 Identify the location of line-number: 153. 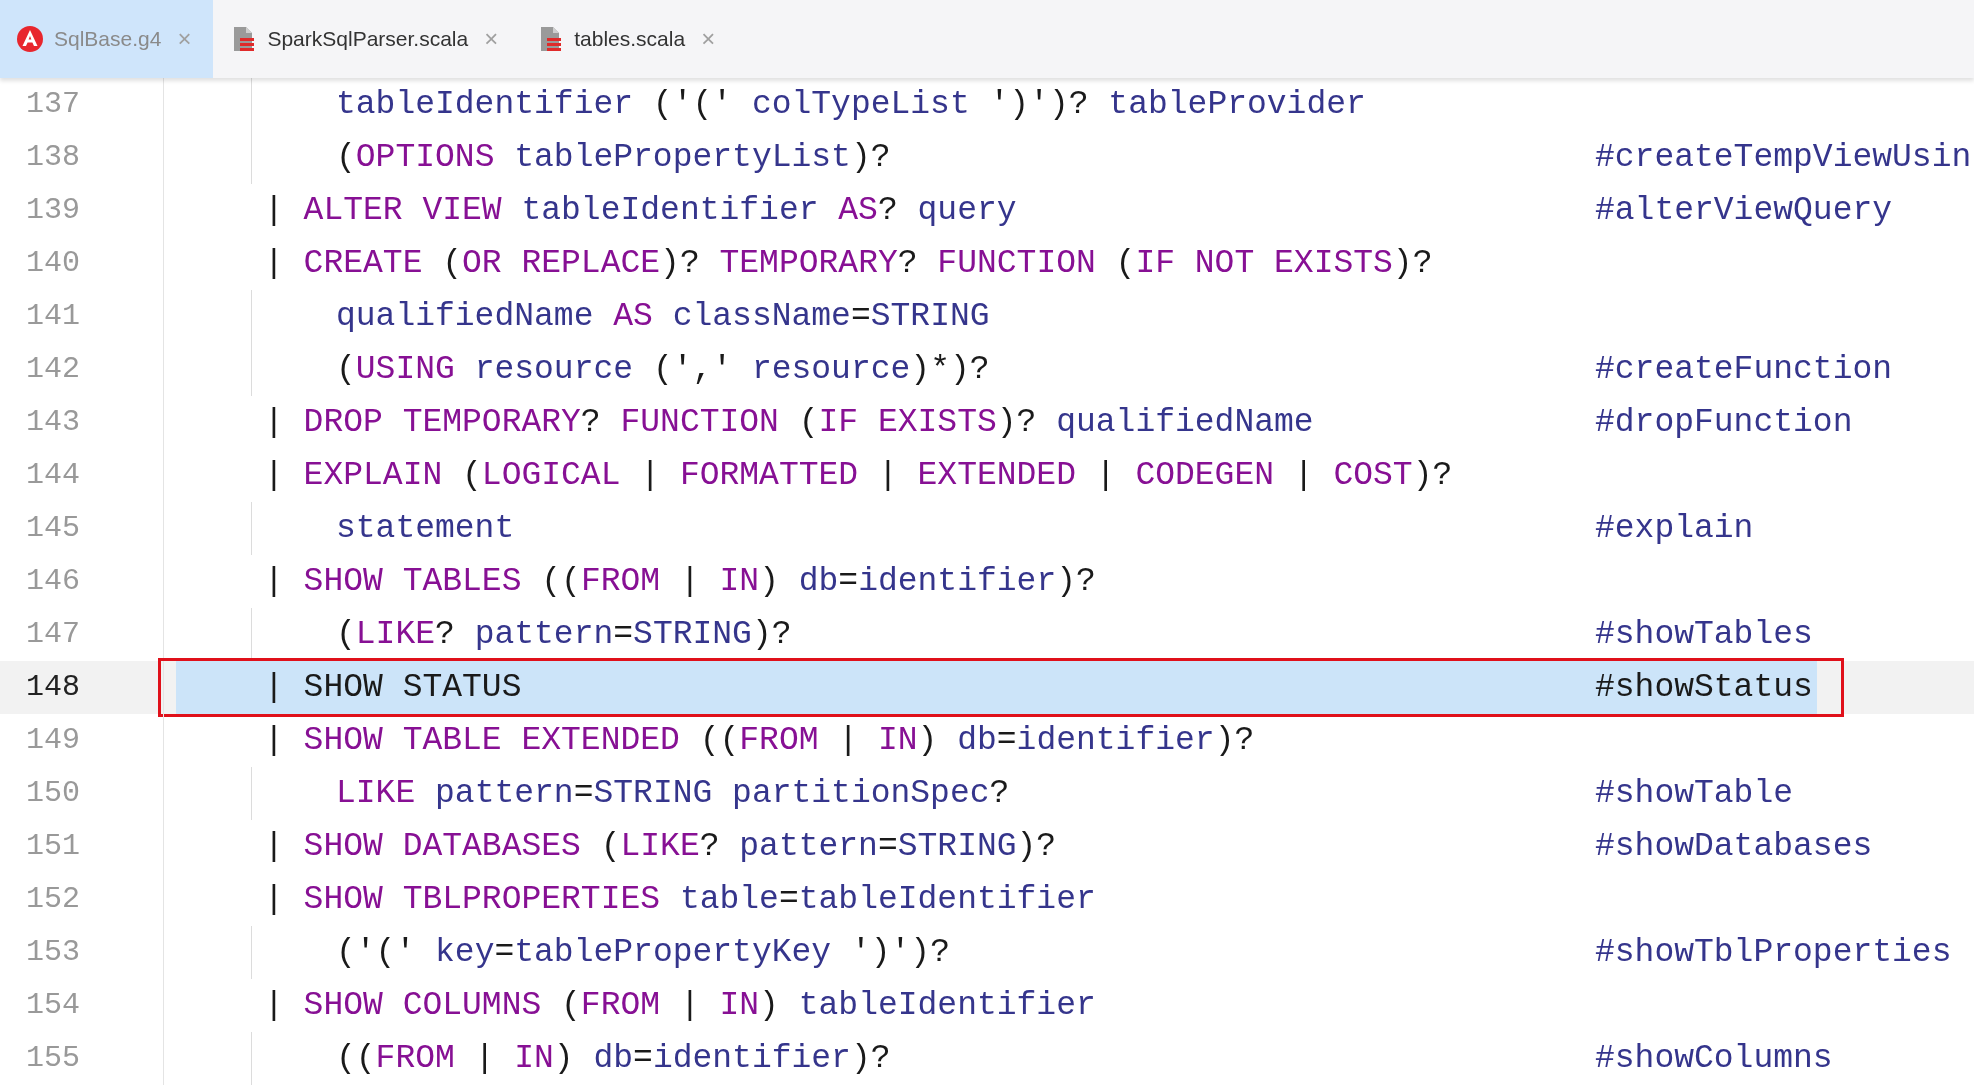
(82, 952).